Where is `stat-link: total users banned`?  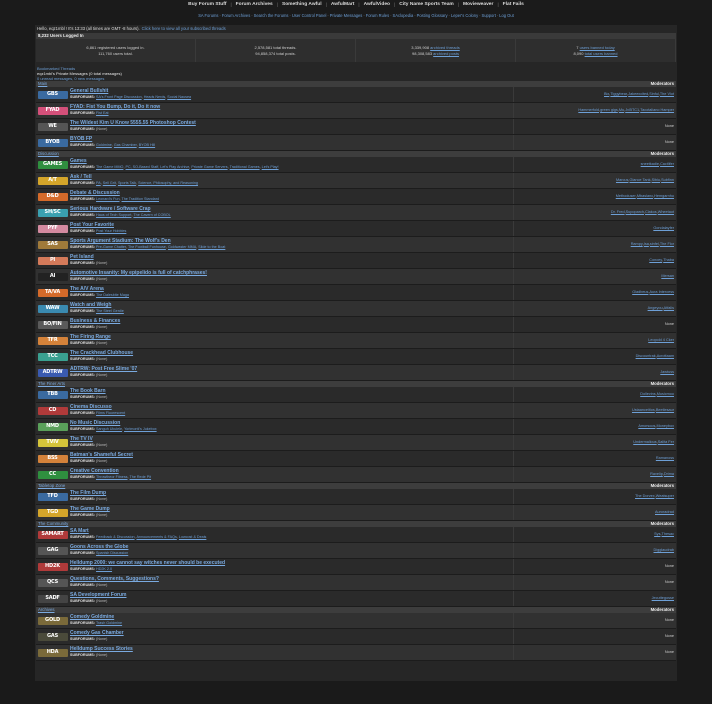 stat-link: total users banned is located at coordinates (601, 53).